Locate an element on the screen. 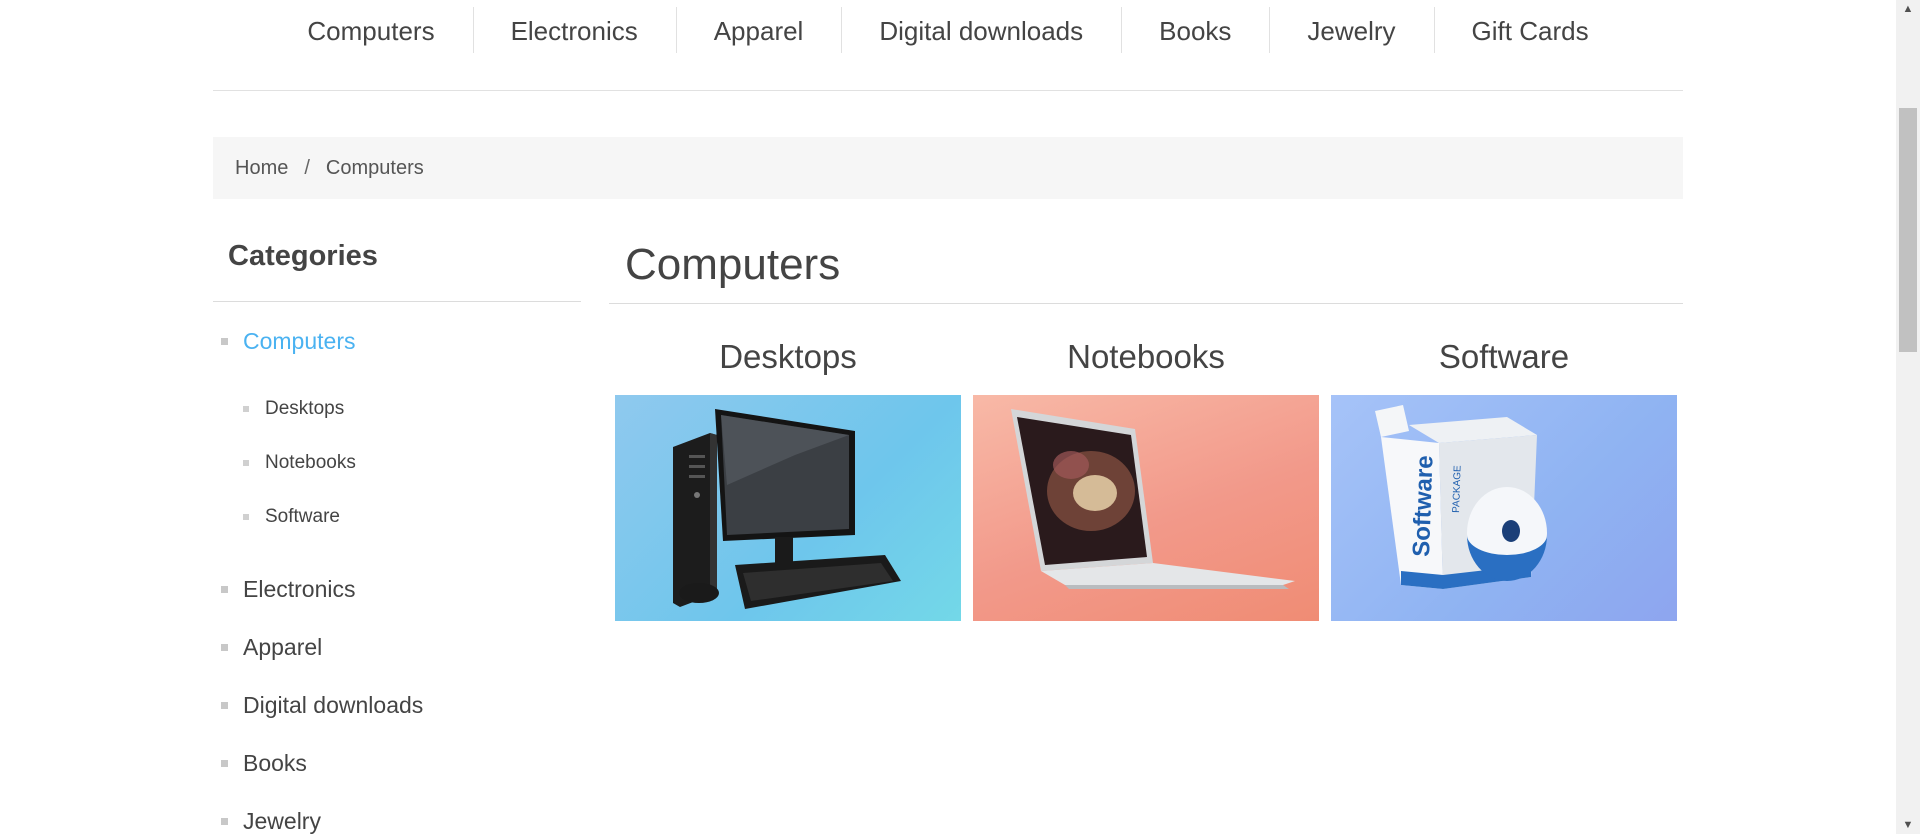 This screenshot has height=834, width=1920. top-menu-item-jewelry: Jewelry is located at coordinates (1351, 29).